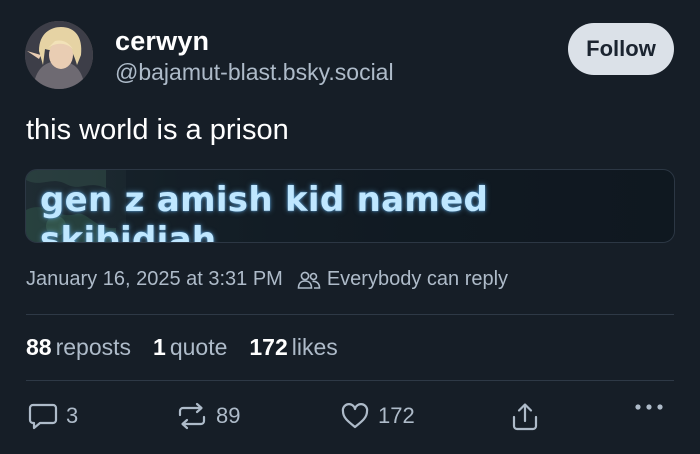 The image size is (700, 454). I want to click on post-text: this world is a prison, so click(157, 130).